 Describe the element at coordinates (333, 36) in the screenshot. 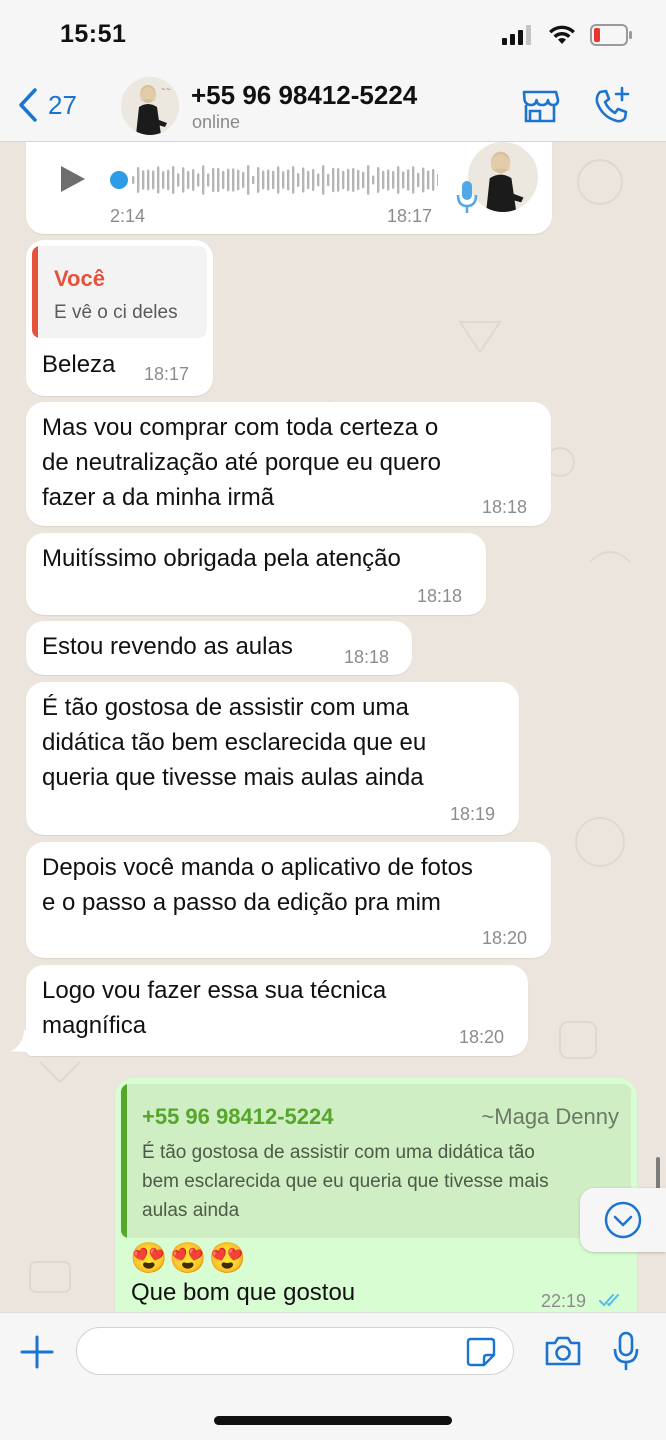

I see `status-bar: 15:51` at that location.